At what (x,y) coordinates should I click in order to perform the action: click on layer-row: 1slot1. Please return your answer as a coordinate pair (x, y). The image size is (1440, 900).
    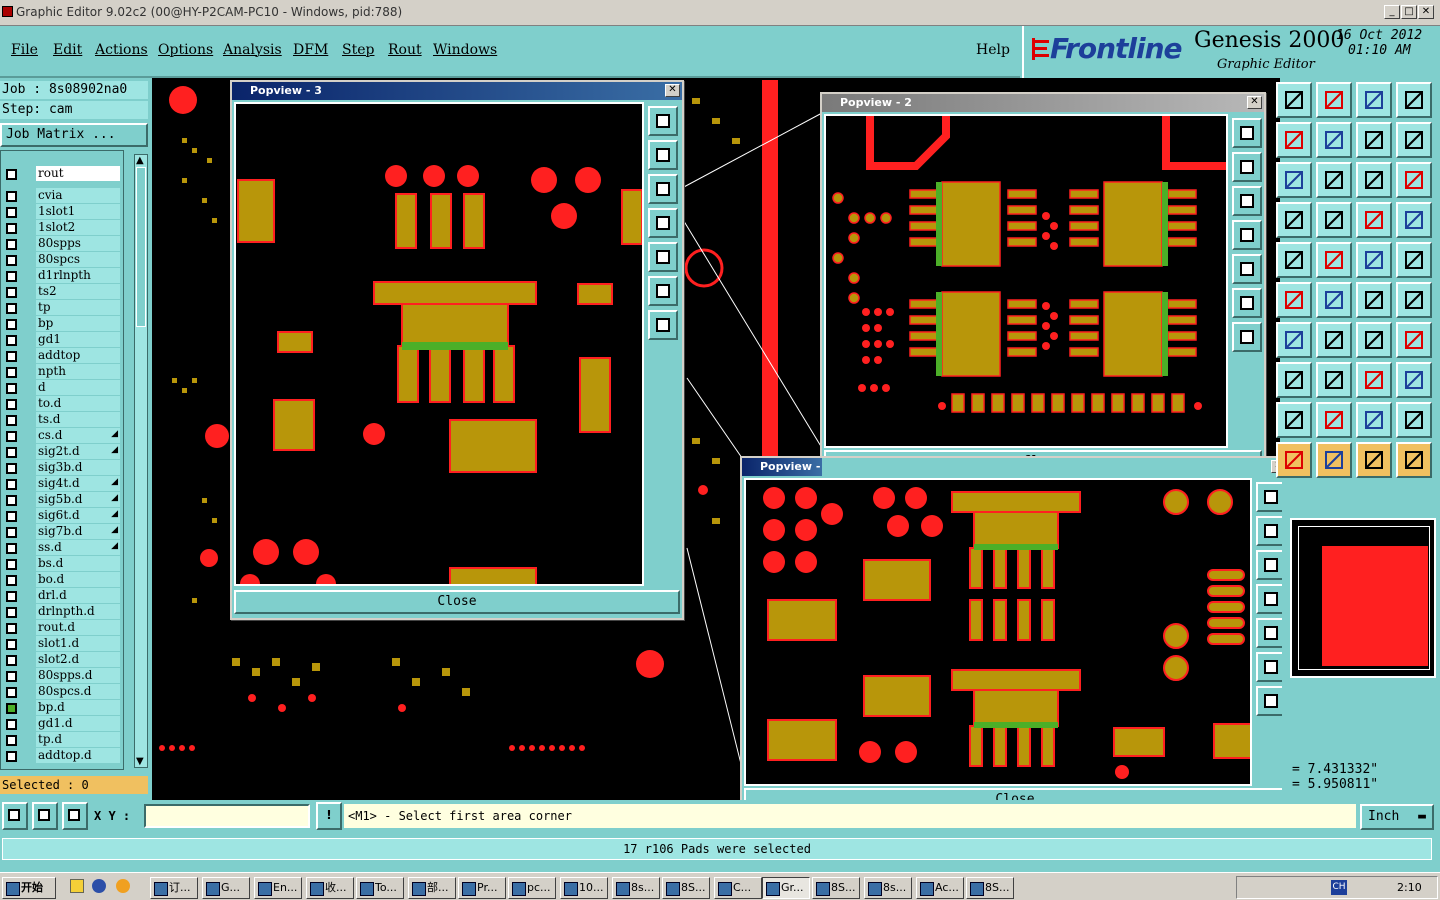
    Looking at the image, I should click on (61, 212).